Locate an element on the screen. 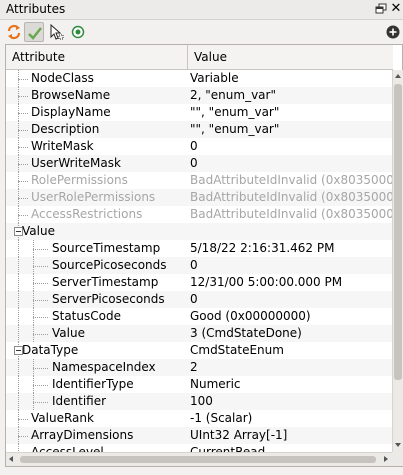 This screenshot has height=475, width=403. table-row: Description "", "enum_var" is located at coordinates (199, 129).